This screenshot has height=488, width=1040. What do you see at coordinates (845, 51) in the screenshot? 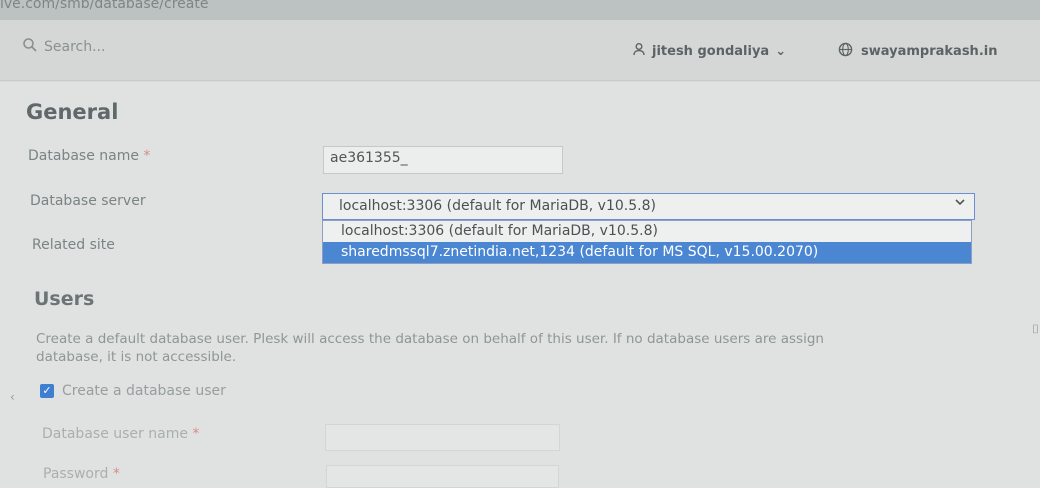
I see `globe-icon` at bounding box center [845, 51].